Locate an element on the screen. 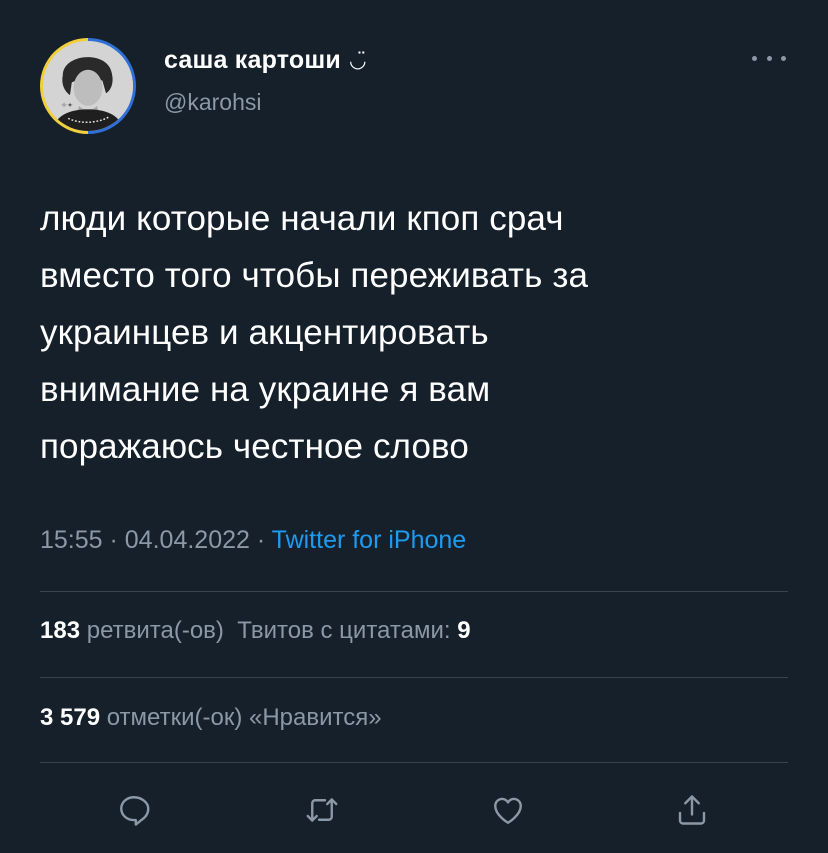 The width and height of the screenshot is (828, 853). like-button is located at coordinates (508, 810).